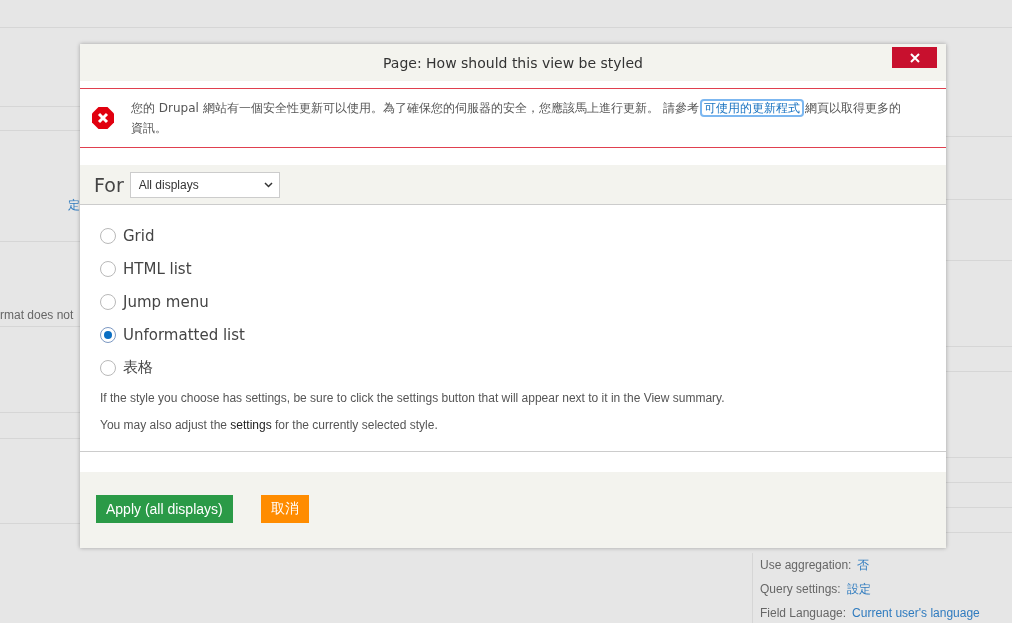  I want to click on display-select: All displays, so click(204, 184).